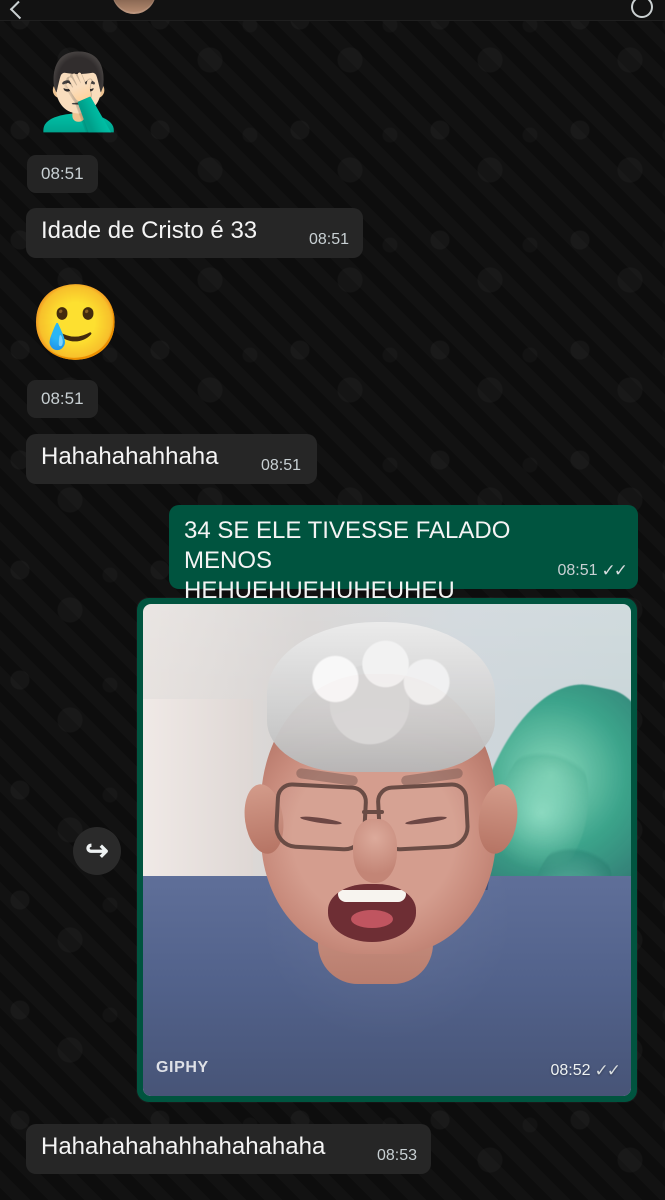 The image size is (665, 1200). What do you see at coordinates (182, 1067) in the screenshot?
I see `giphy-label: GIPHY` at bounding box center [182, 1067].